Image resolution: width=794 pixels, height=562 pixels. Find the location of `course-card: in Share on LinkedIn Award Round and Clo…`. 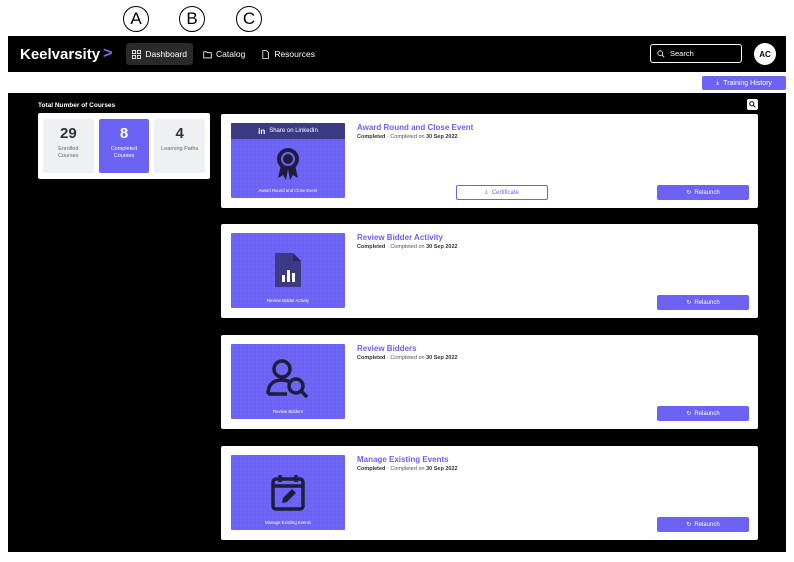

course-card: in Share on LinkedIn Award Round and Clo… is located at coordinates (489, 161).